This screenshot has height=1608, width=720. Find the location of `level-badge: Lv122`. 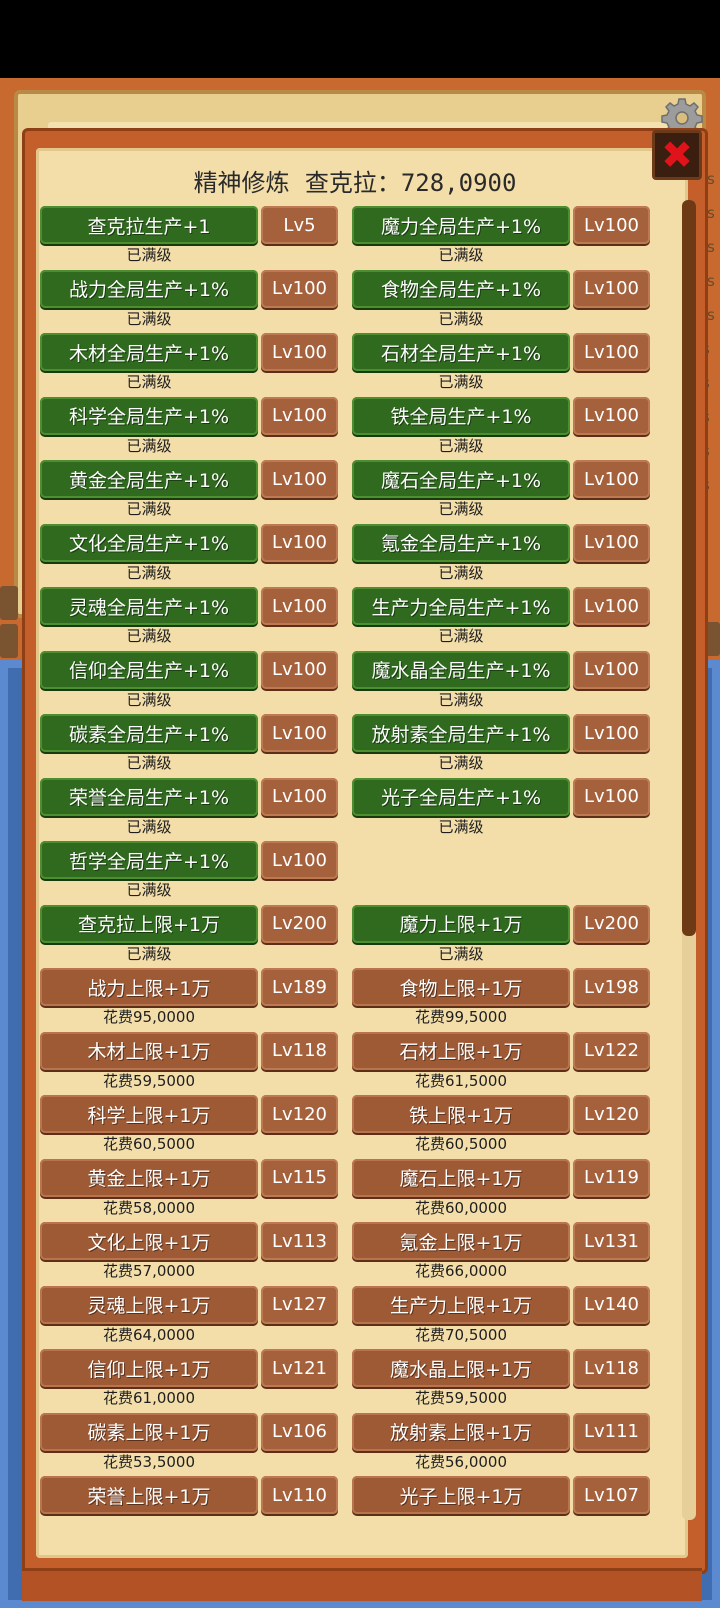

level-badge: Lv122 is located at coordinates (611, 1050).